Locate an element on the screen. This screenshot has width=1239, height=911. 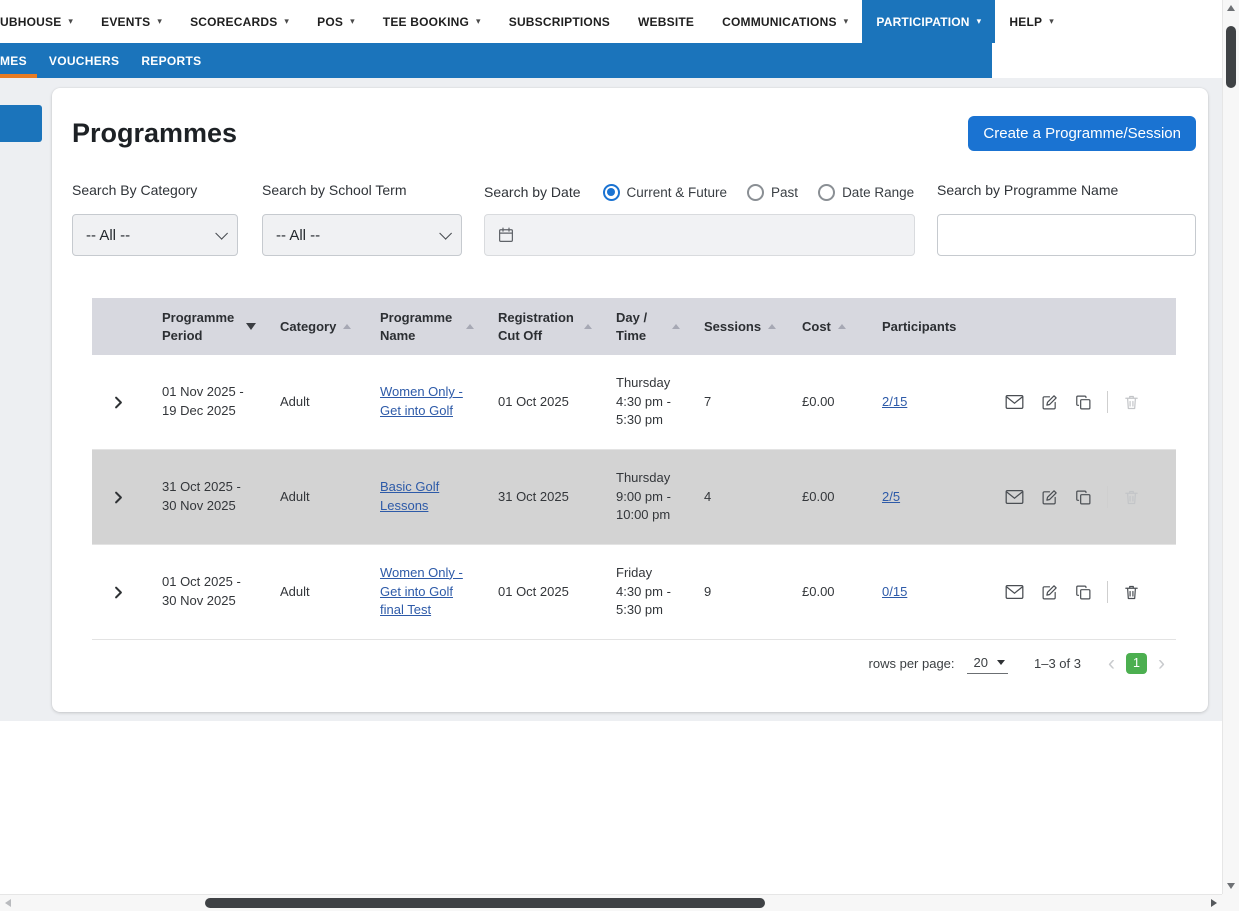
subnav-reports-label: REPORTS is located at coordinates (171, 60).